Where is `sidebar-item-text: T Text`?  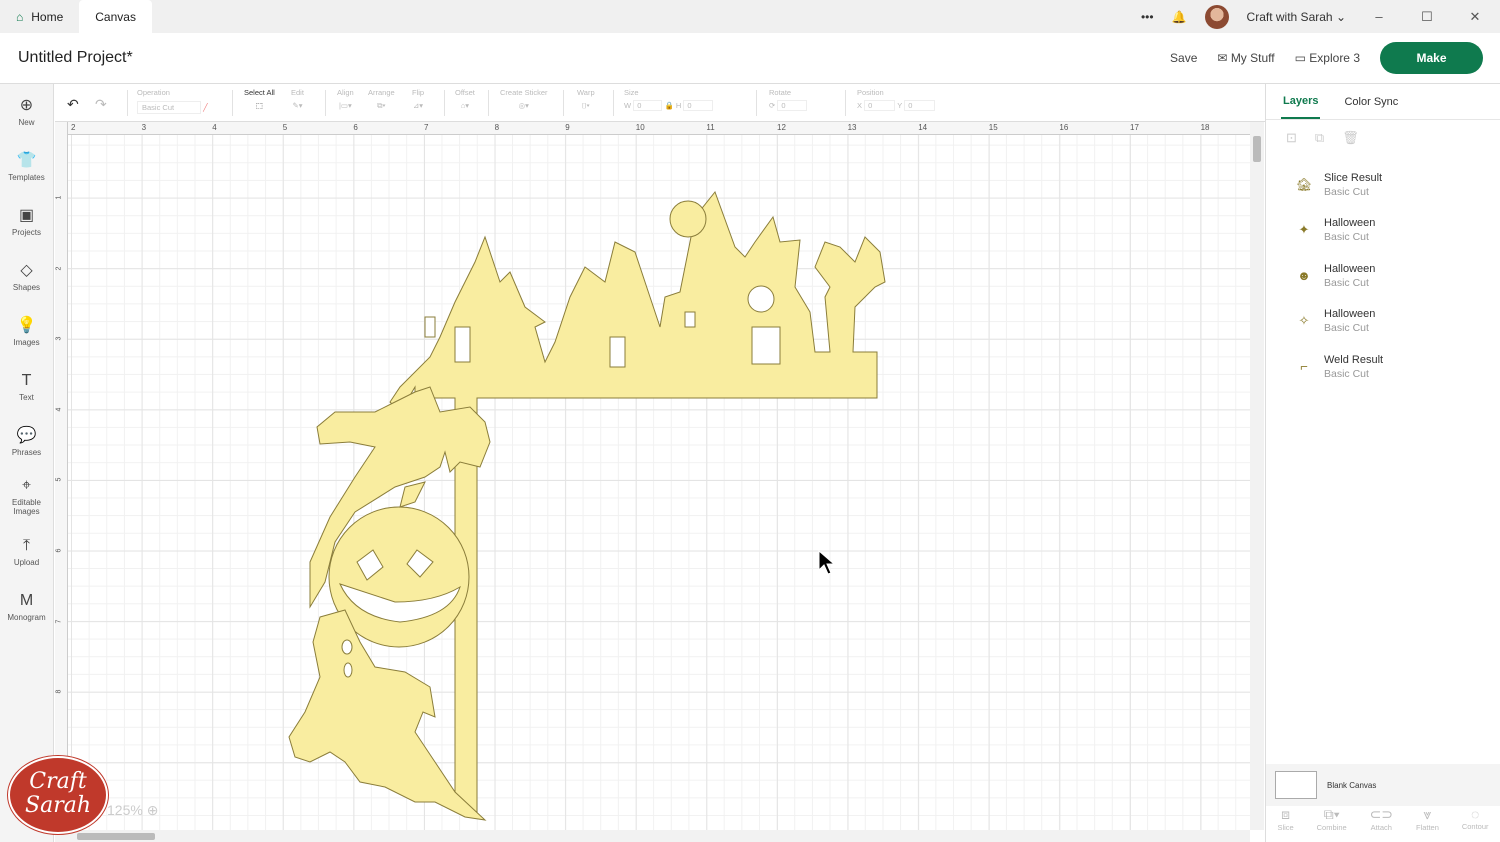
sidebar-item-text: T Text is located at coordinates (26, 386).